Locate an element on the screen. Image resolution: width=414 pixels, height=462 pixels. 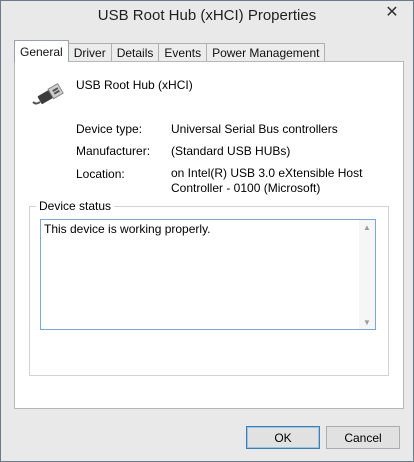
manufacturer-value: (Standard USB HUBs) is located at coordinates (231, 151).